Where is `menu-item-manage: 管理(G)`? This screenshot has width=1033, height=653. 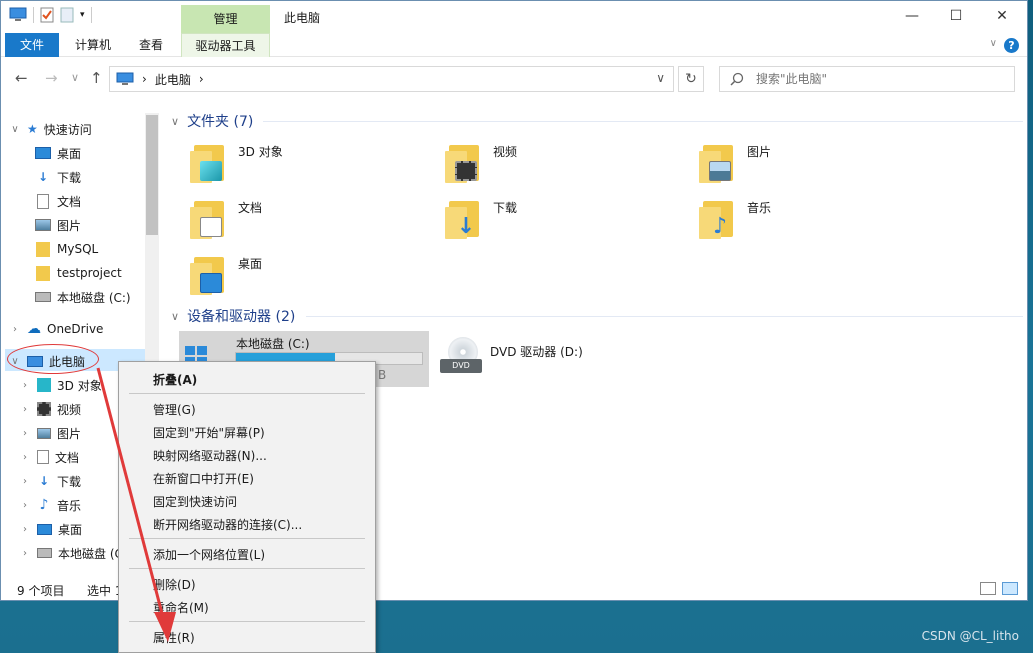
menu-item-manage: 管理(G) is located at coordinates (174, 409).